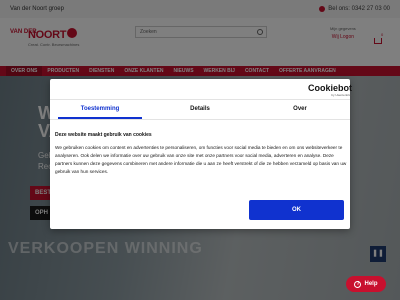 The width and height of the screenshot is (400, 300). I want to click on cookiebot-name: Cookiebot, so click(330, 88).